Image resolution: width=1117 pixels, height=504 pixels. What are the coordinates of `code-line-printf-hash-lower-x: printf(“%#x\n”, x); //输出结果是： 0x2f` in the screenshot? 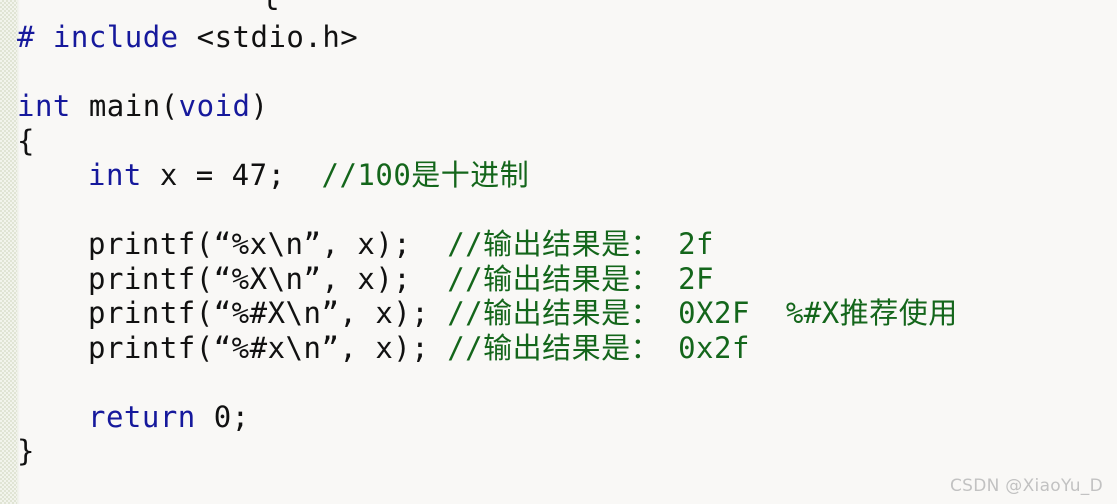 It's located at (375, 348).